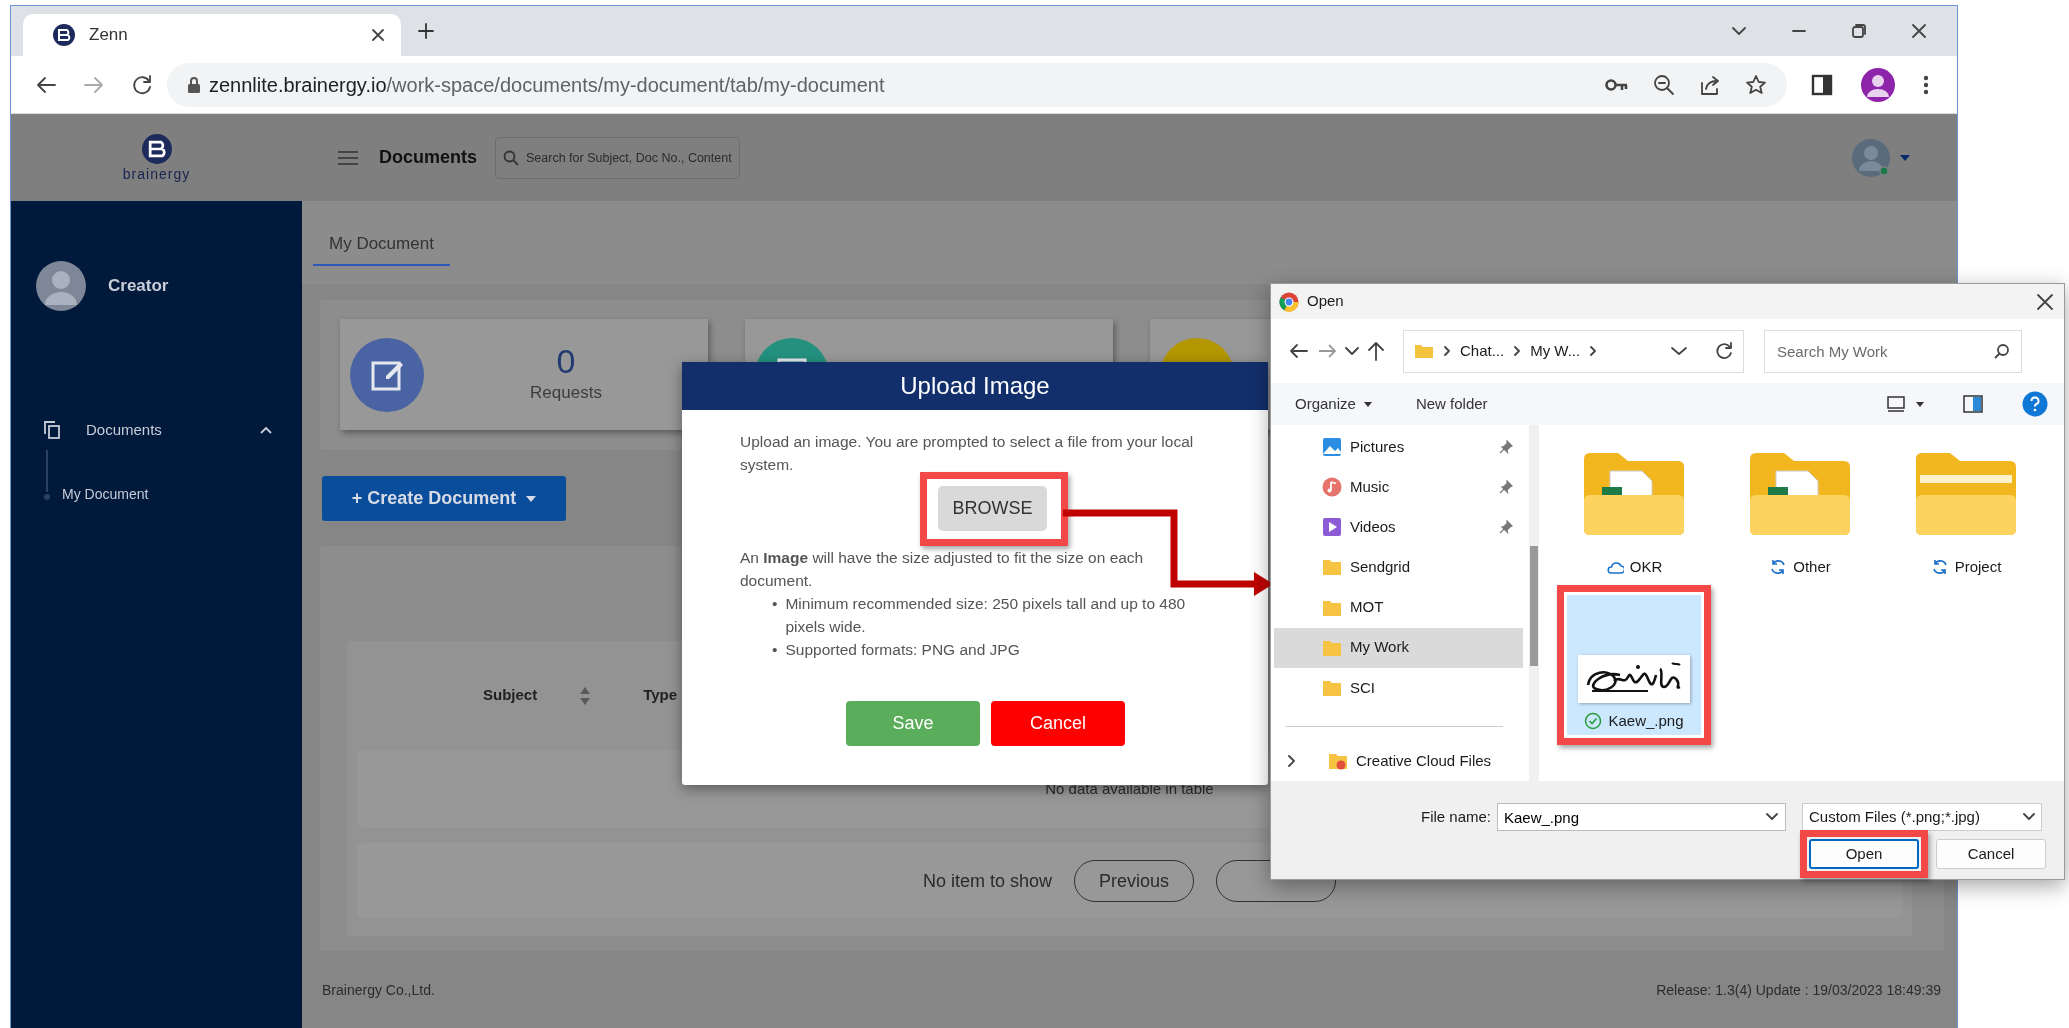 This screenshot has width=2069, height=1028. I want to click on address-field: zennlite.brainergy.io/work-space/documents/my-document/tab/my-document, so click(977, 84).